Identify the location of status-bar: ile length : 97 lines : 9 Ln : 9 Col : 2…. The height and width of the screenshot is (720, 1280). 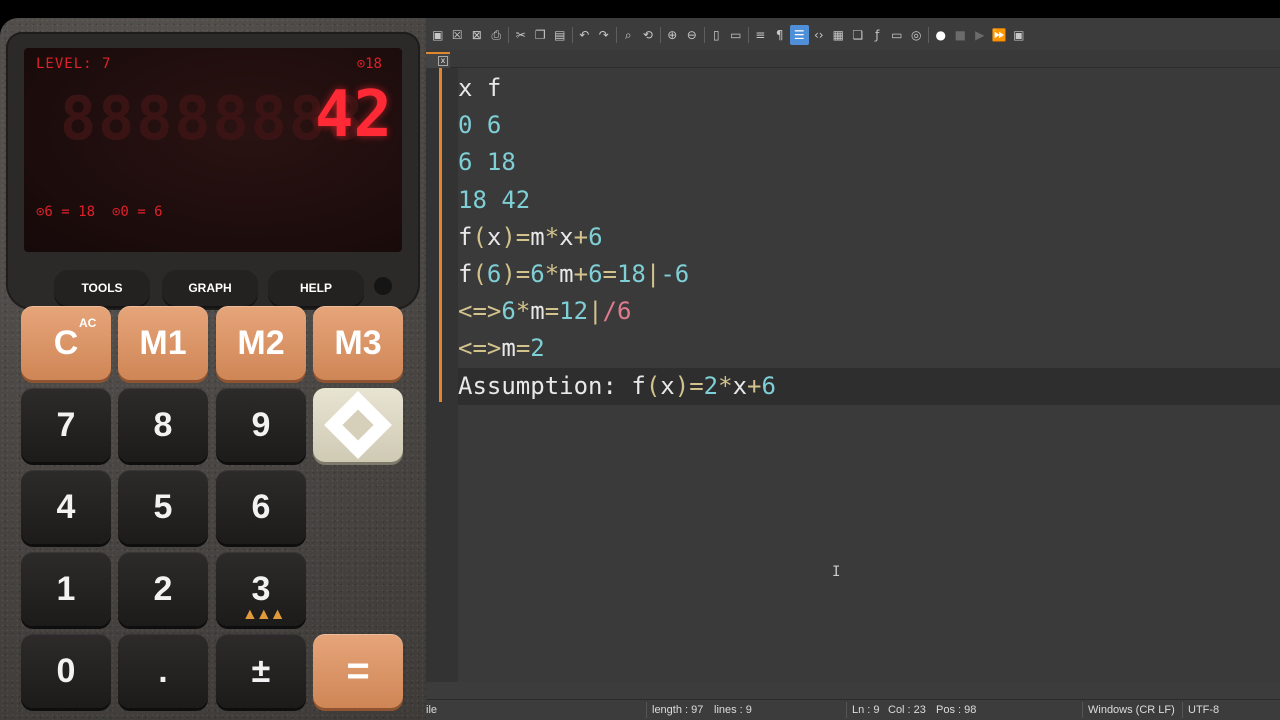
(853, 709).